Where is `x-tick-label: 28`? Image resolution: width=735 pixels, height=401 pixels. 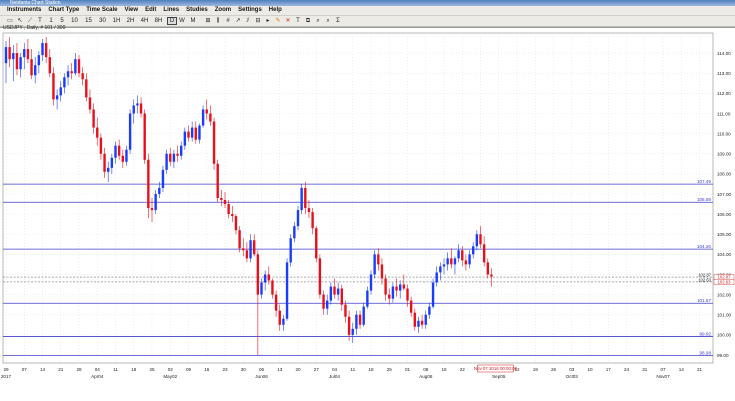 x-tick-label: 28 is located at coordinates (79, 369).